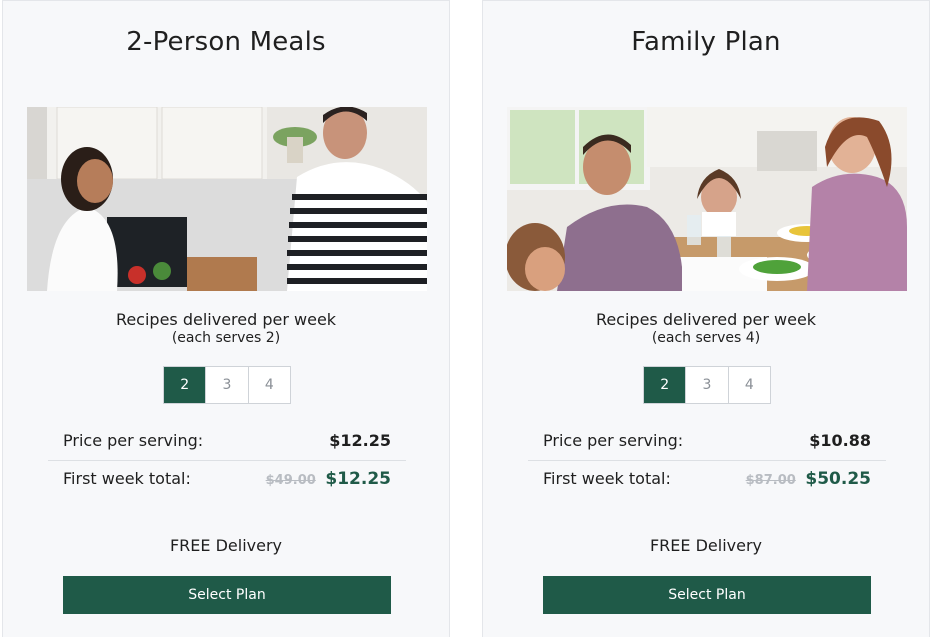 This screenshot has width=932, height=637. I want to click on plan-title: 2-Person Meals, so click(226, 42).